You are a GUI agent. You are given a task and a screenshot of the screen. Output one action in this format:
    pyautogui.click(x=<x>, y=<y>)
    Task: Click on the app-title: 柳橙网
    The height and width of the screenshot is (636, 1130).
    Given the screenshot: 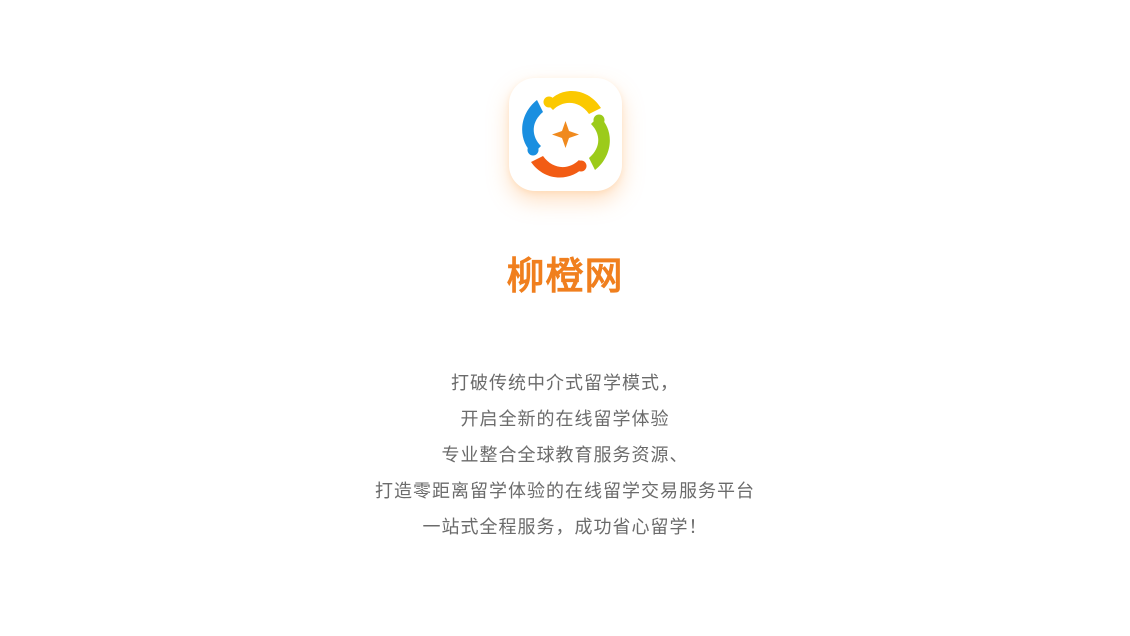 What is the action you would take?
    pyautogui.click(x=565, y=276)
    